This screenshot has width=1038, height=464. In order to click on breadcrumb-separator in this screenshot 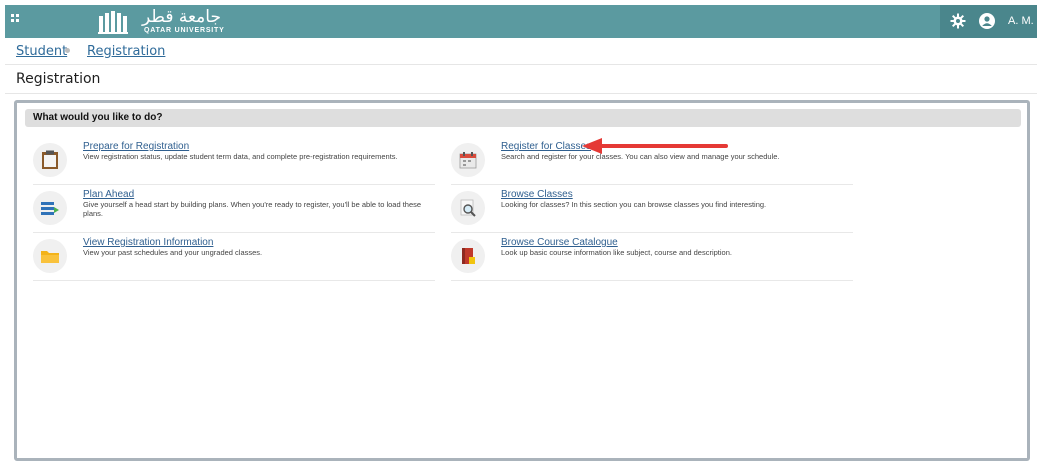, I will do `click(67, 50)`.